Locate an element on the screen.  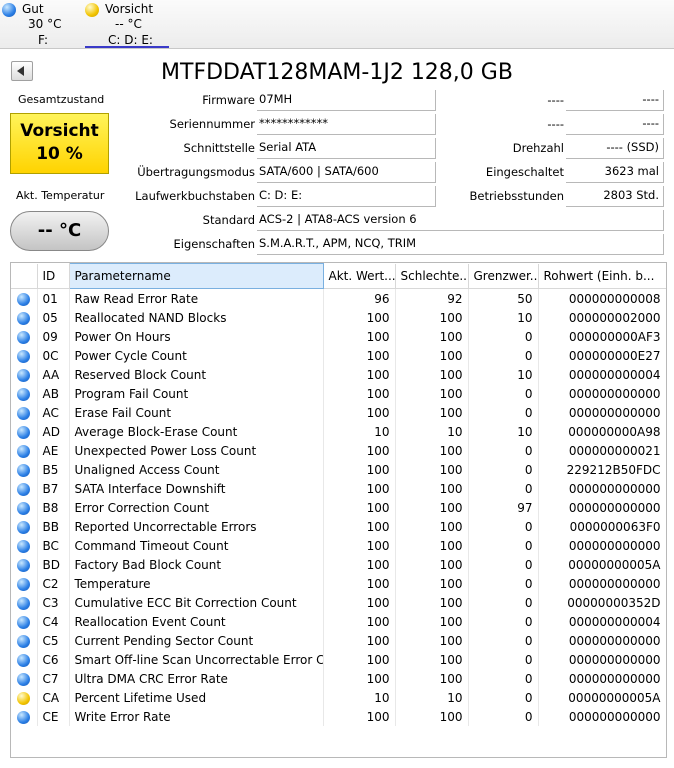
health-status-badge: Vorsicht 10 % is located at coordinates (59, 143).